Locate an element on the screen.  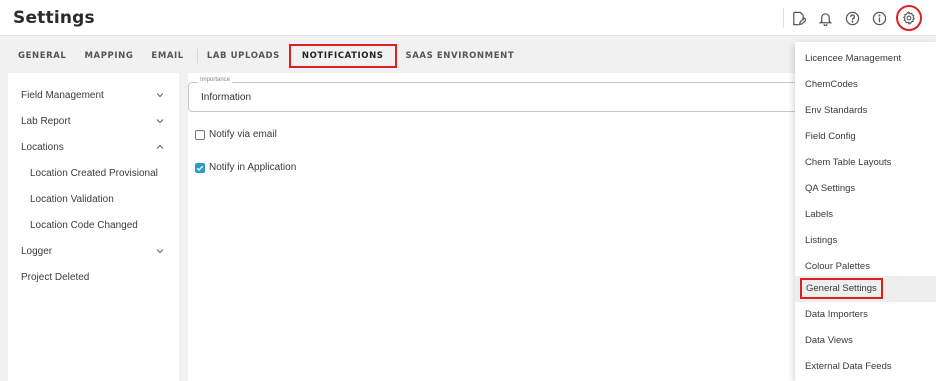
notify-in-application-checkbox is located at coordinates (200, 167).